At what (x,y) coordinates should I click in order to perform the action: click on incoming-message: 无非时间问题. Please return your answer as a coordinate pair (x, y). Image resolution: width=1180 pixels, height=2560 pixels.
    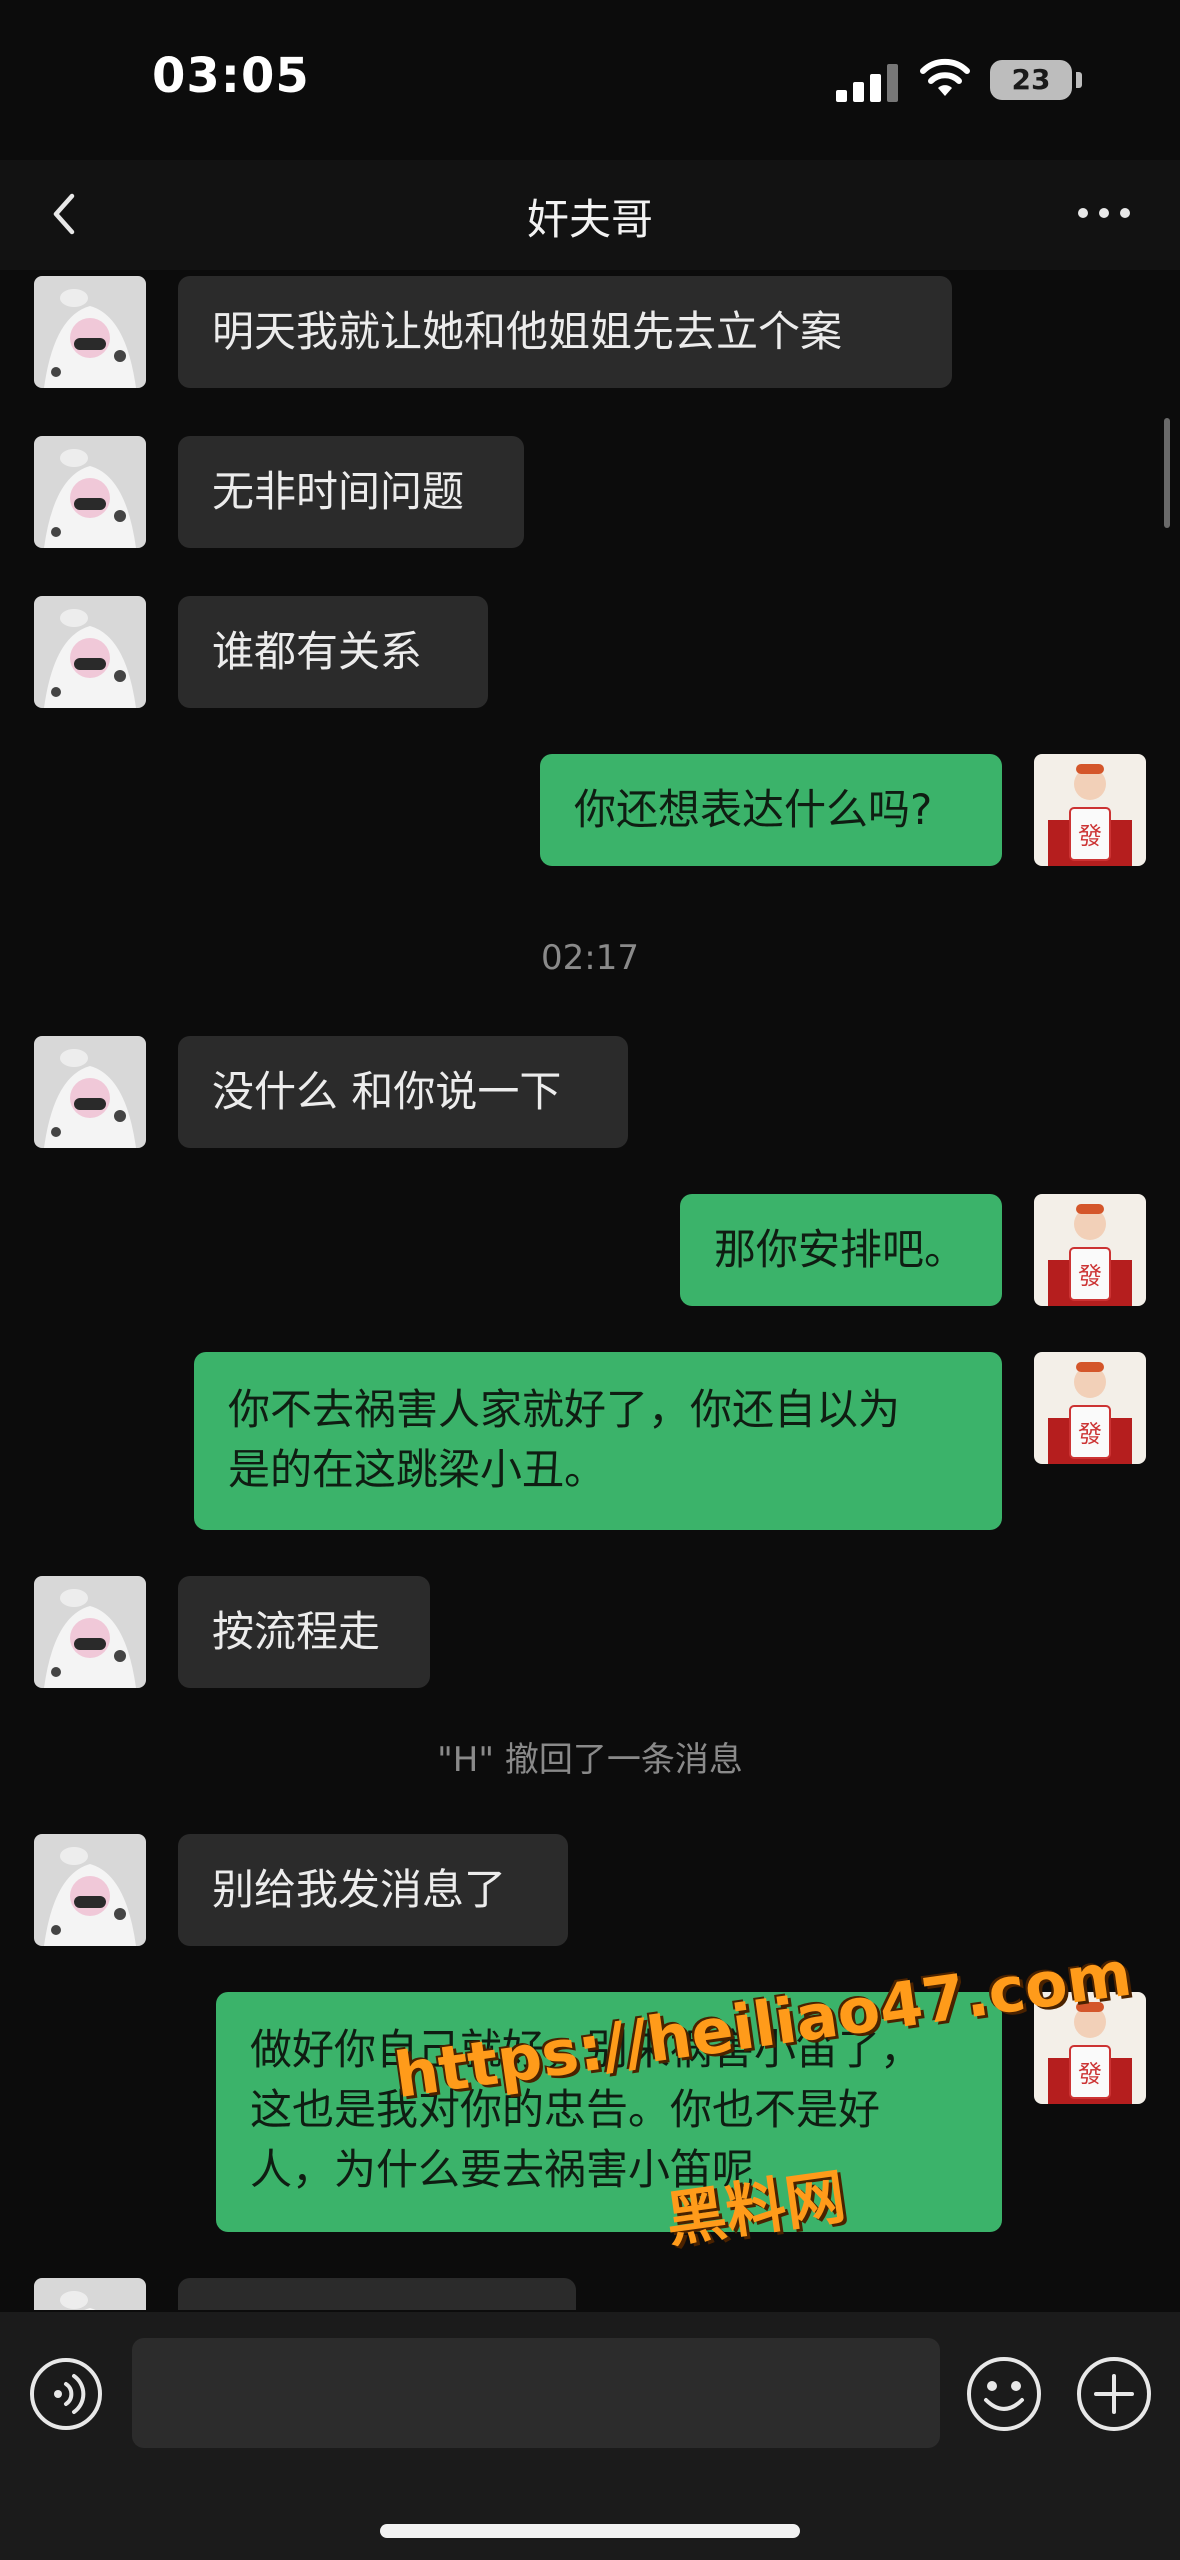
    Looking at the image, I should click on (351, 492).